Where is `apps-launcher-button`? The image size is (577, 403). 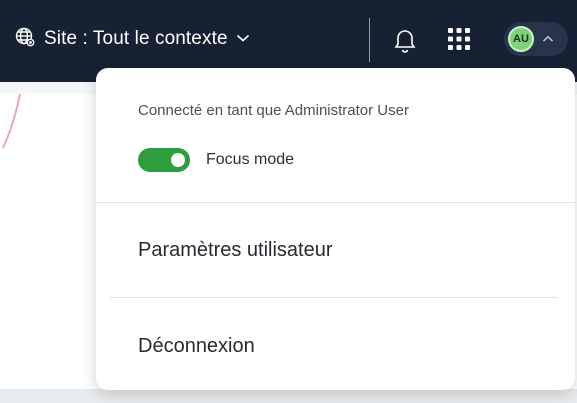 apps-launcher-button is located at coordinates (459, 41).